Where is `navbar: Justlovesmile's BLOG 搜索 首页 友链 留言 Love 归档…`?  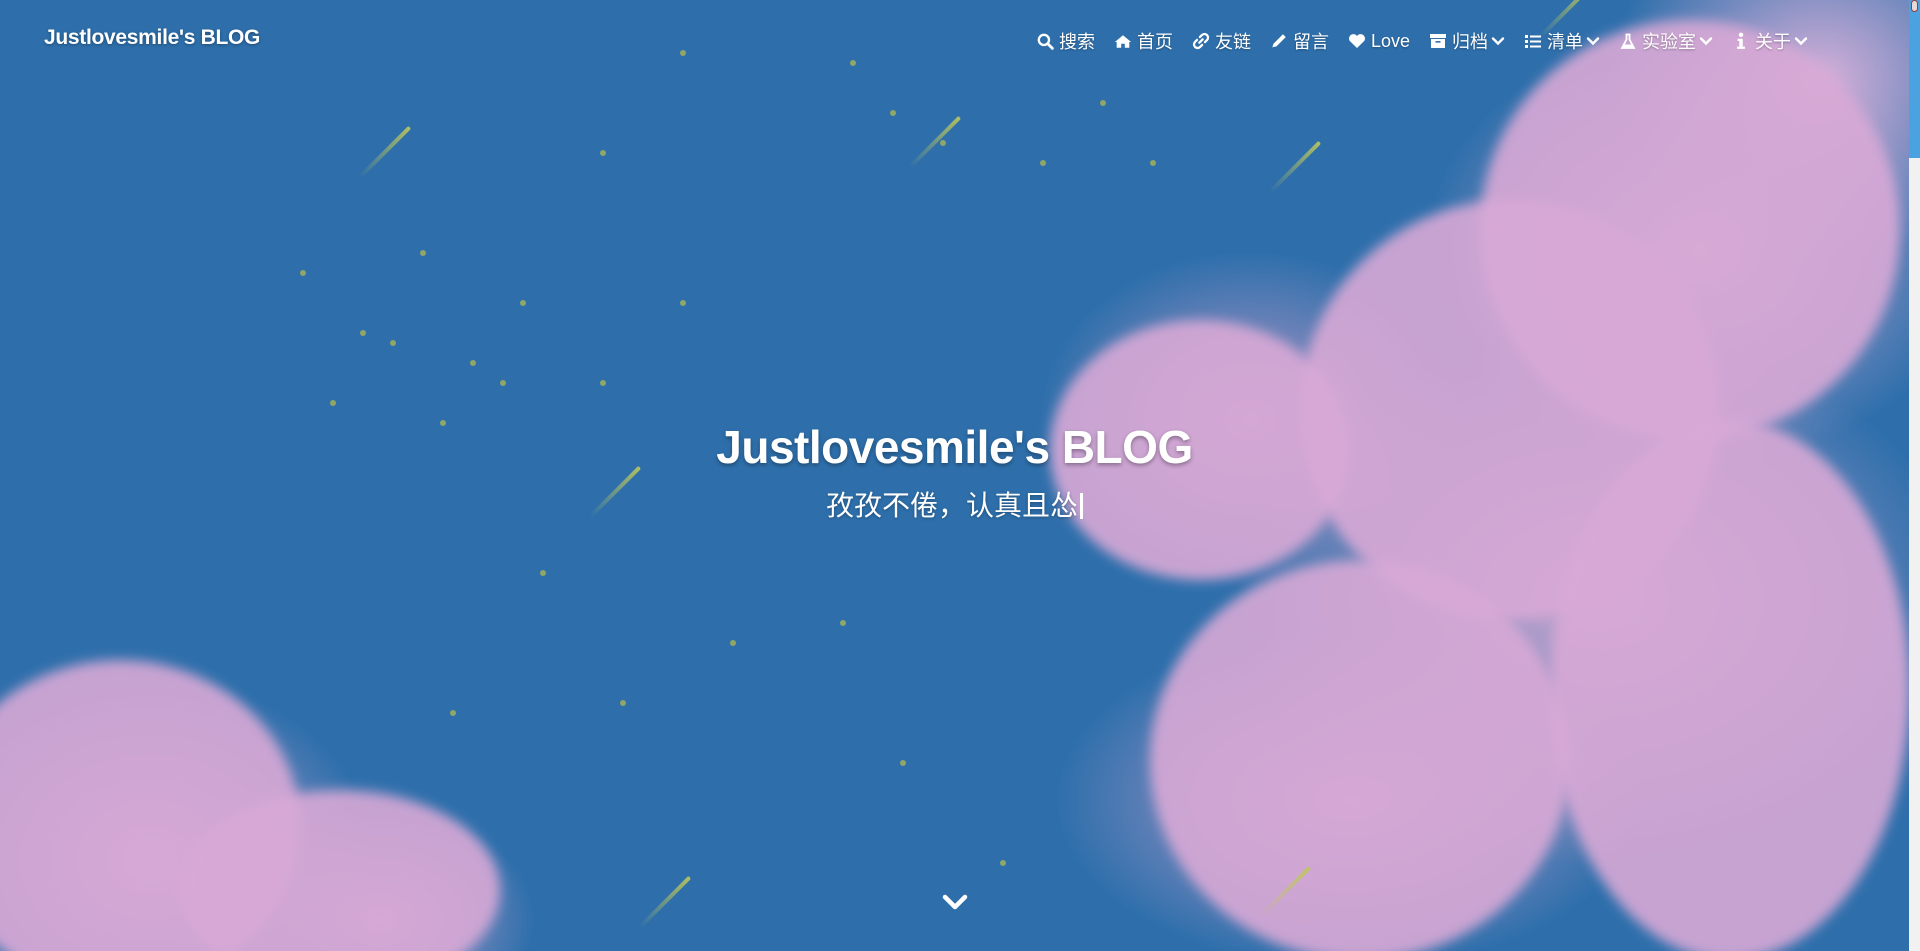 navbar: Justlovesmile's BLOG 搜索 首页 友链 留言 Love 归档… is located at coordinates (954, 40).